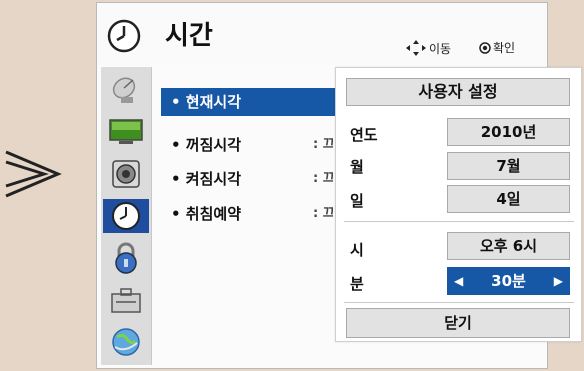  Describe the element at coordinates (508, 132) in the screenshot. I see `year-field: 2010년` at that location.